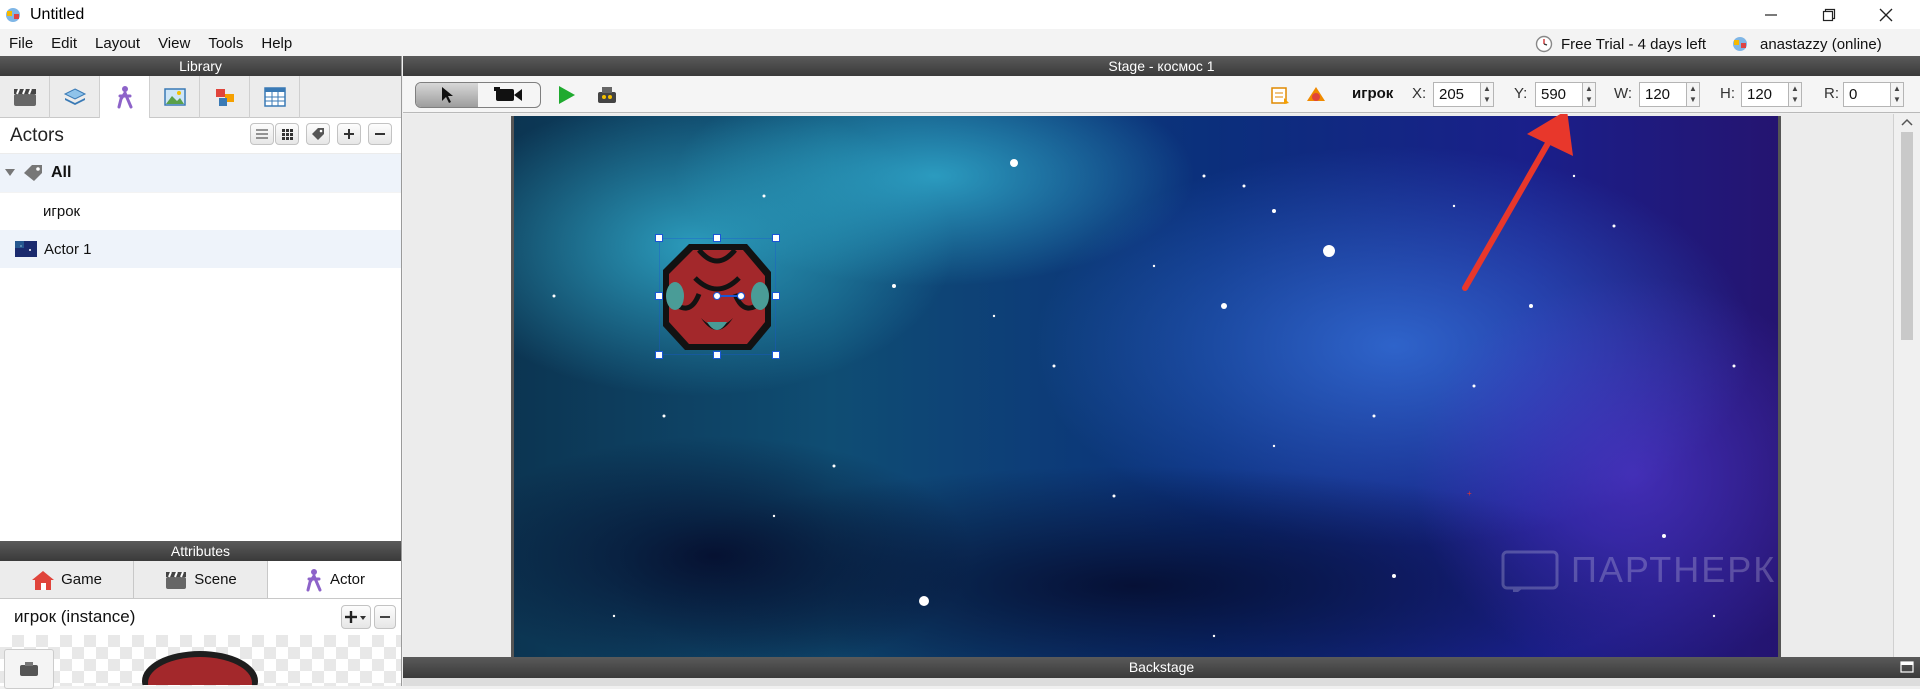  What do you see at coordinates (29, 669) in the screenshot?
I see `preview-camera-button` at bounding box center [29, 669].